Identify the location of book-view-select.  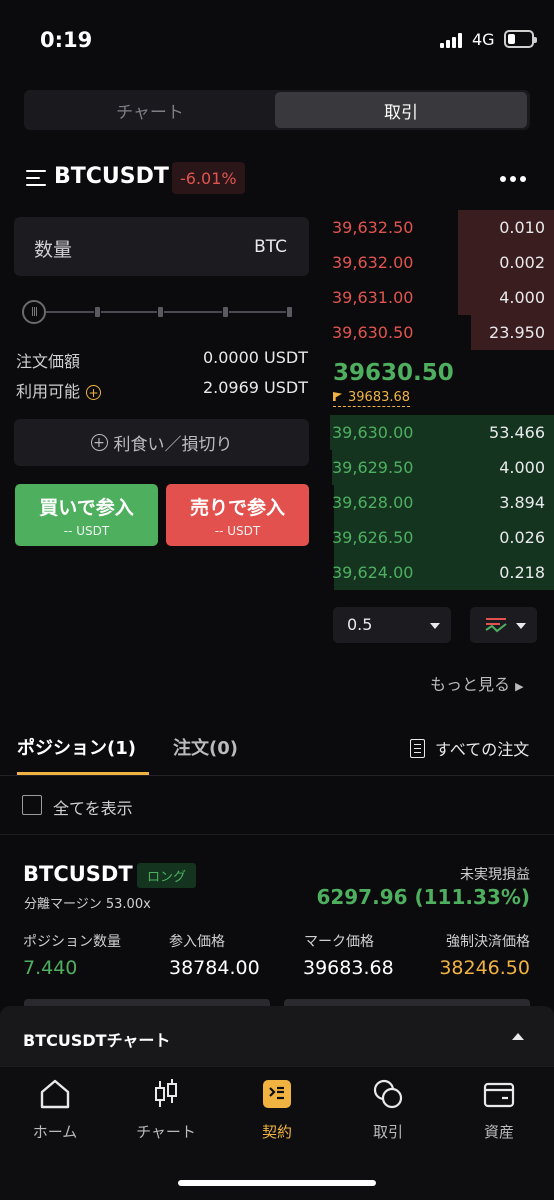
(503, 625).